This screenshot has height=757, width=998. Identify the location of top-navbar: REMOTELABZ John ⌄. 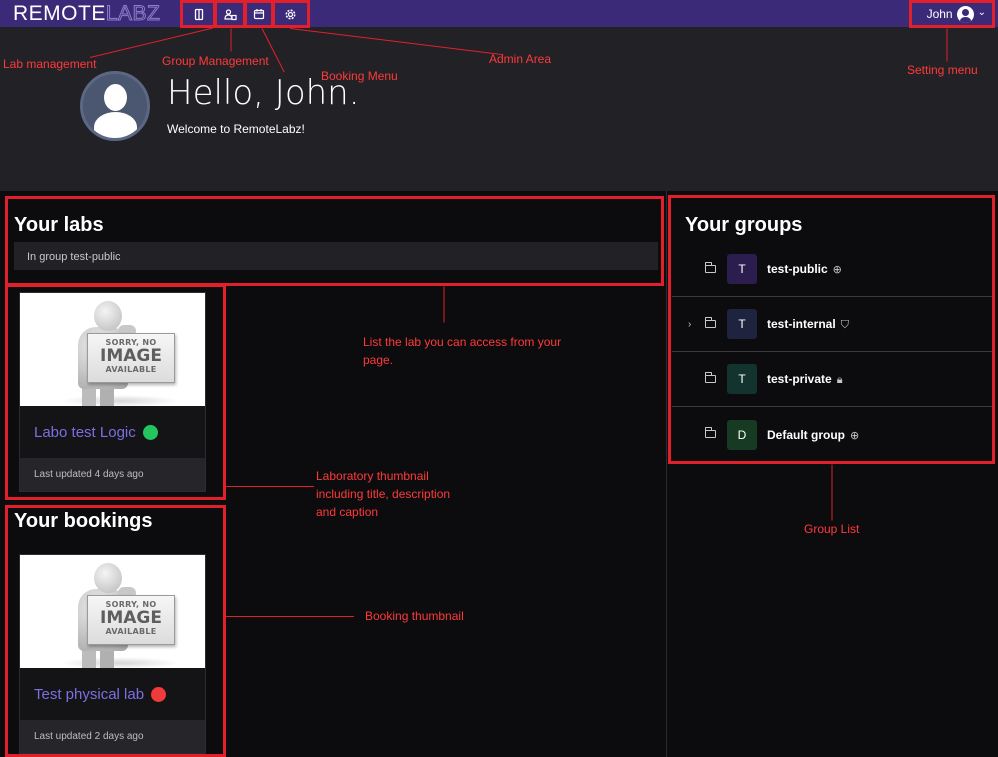
(499, 13).